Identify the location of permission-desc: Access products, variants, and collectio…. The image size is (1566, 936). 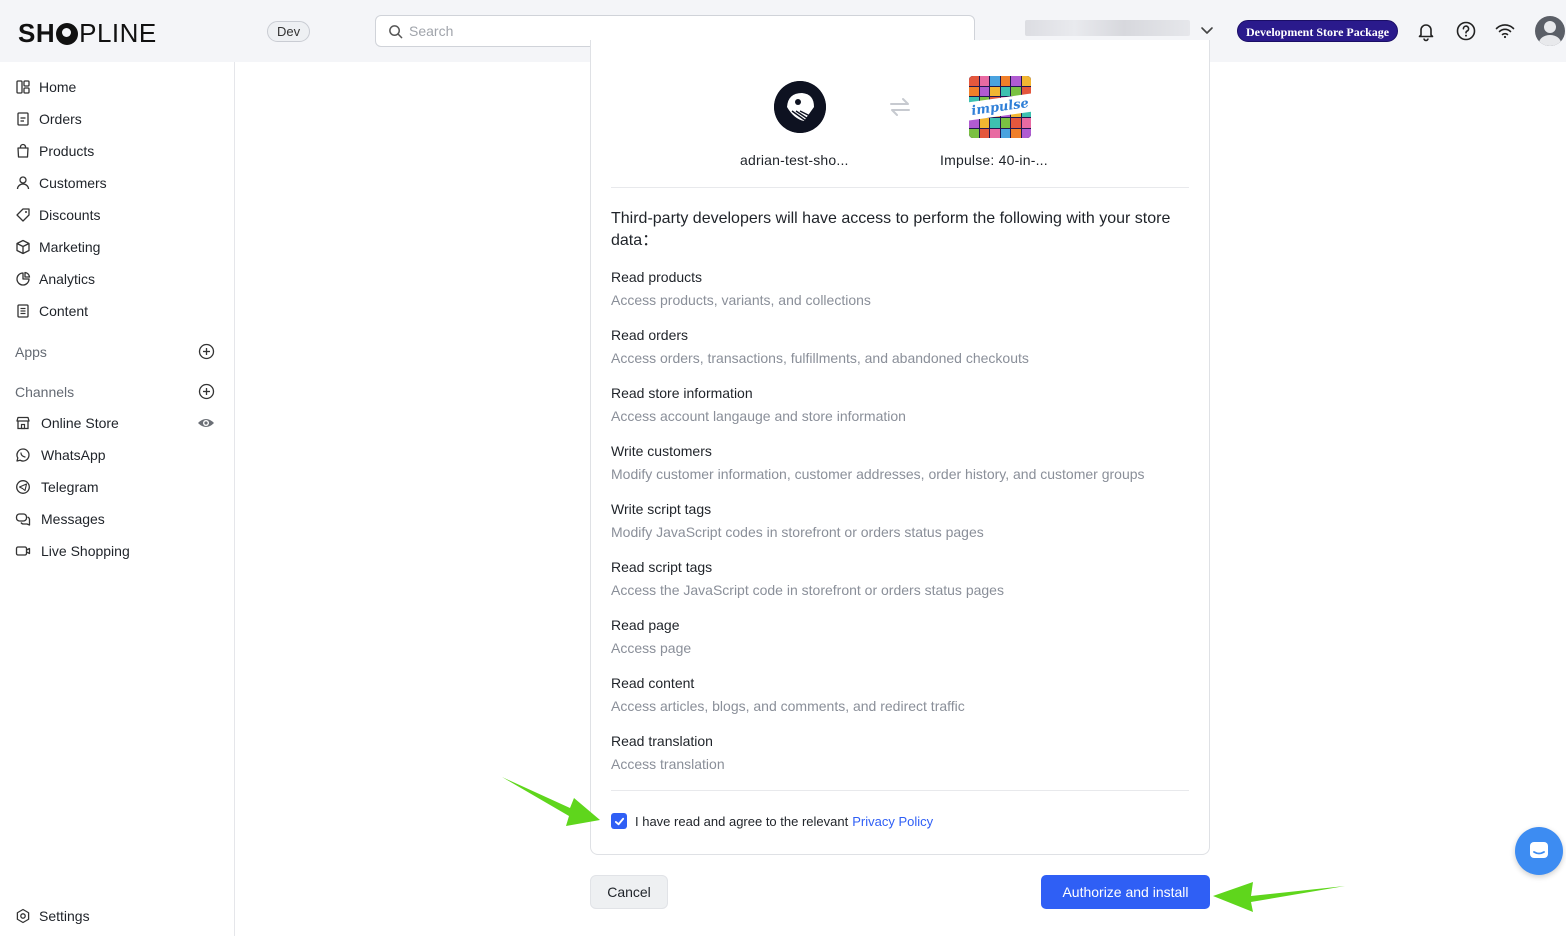
(741, 300).